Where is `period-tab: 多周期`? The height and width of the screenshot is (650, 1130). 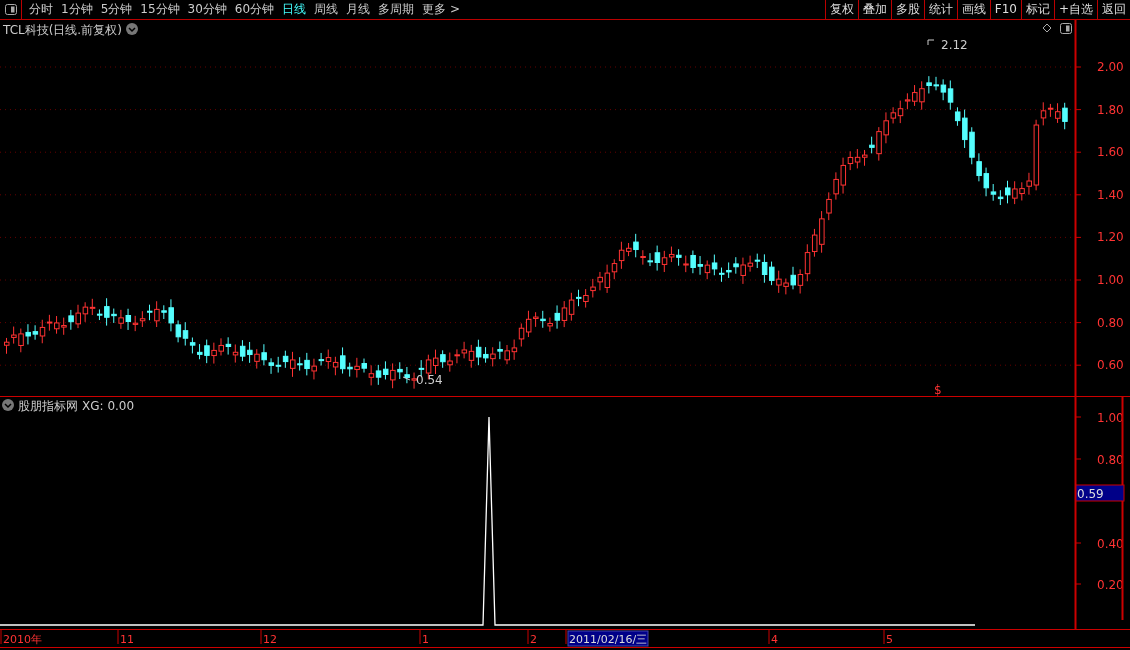
period-tab: 多周期 is located at coordinates (396, 9).